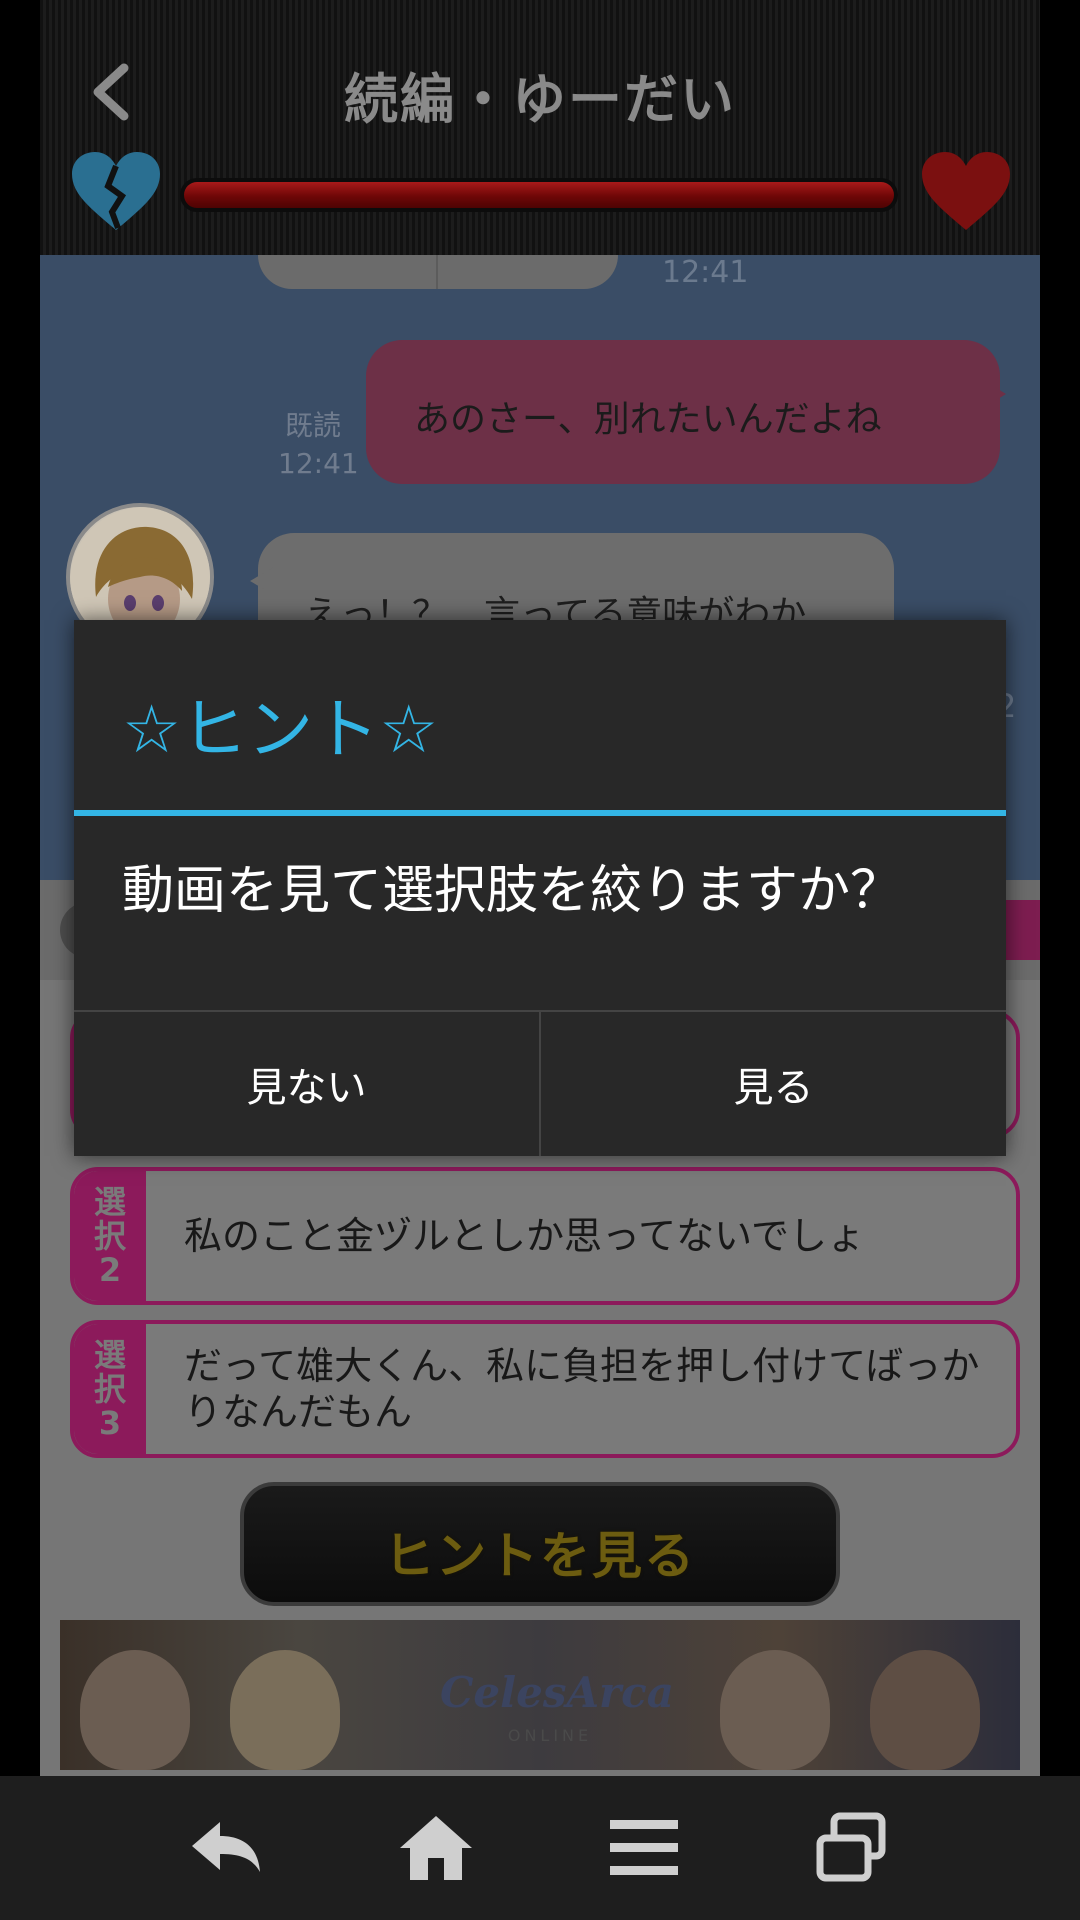  I want to click on message-time: 12:41, so click(705, 272).